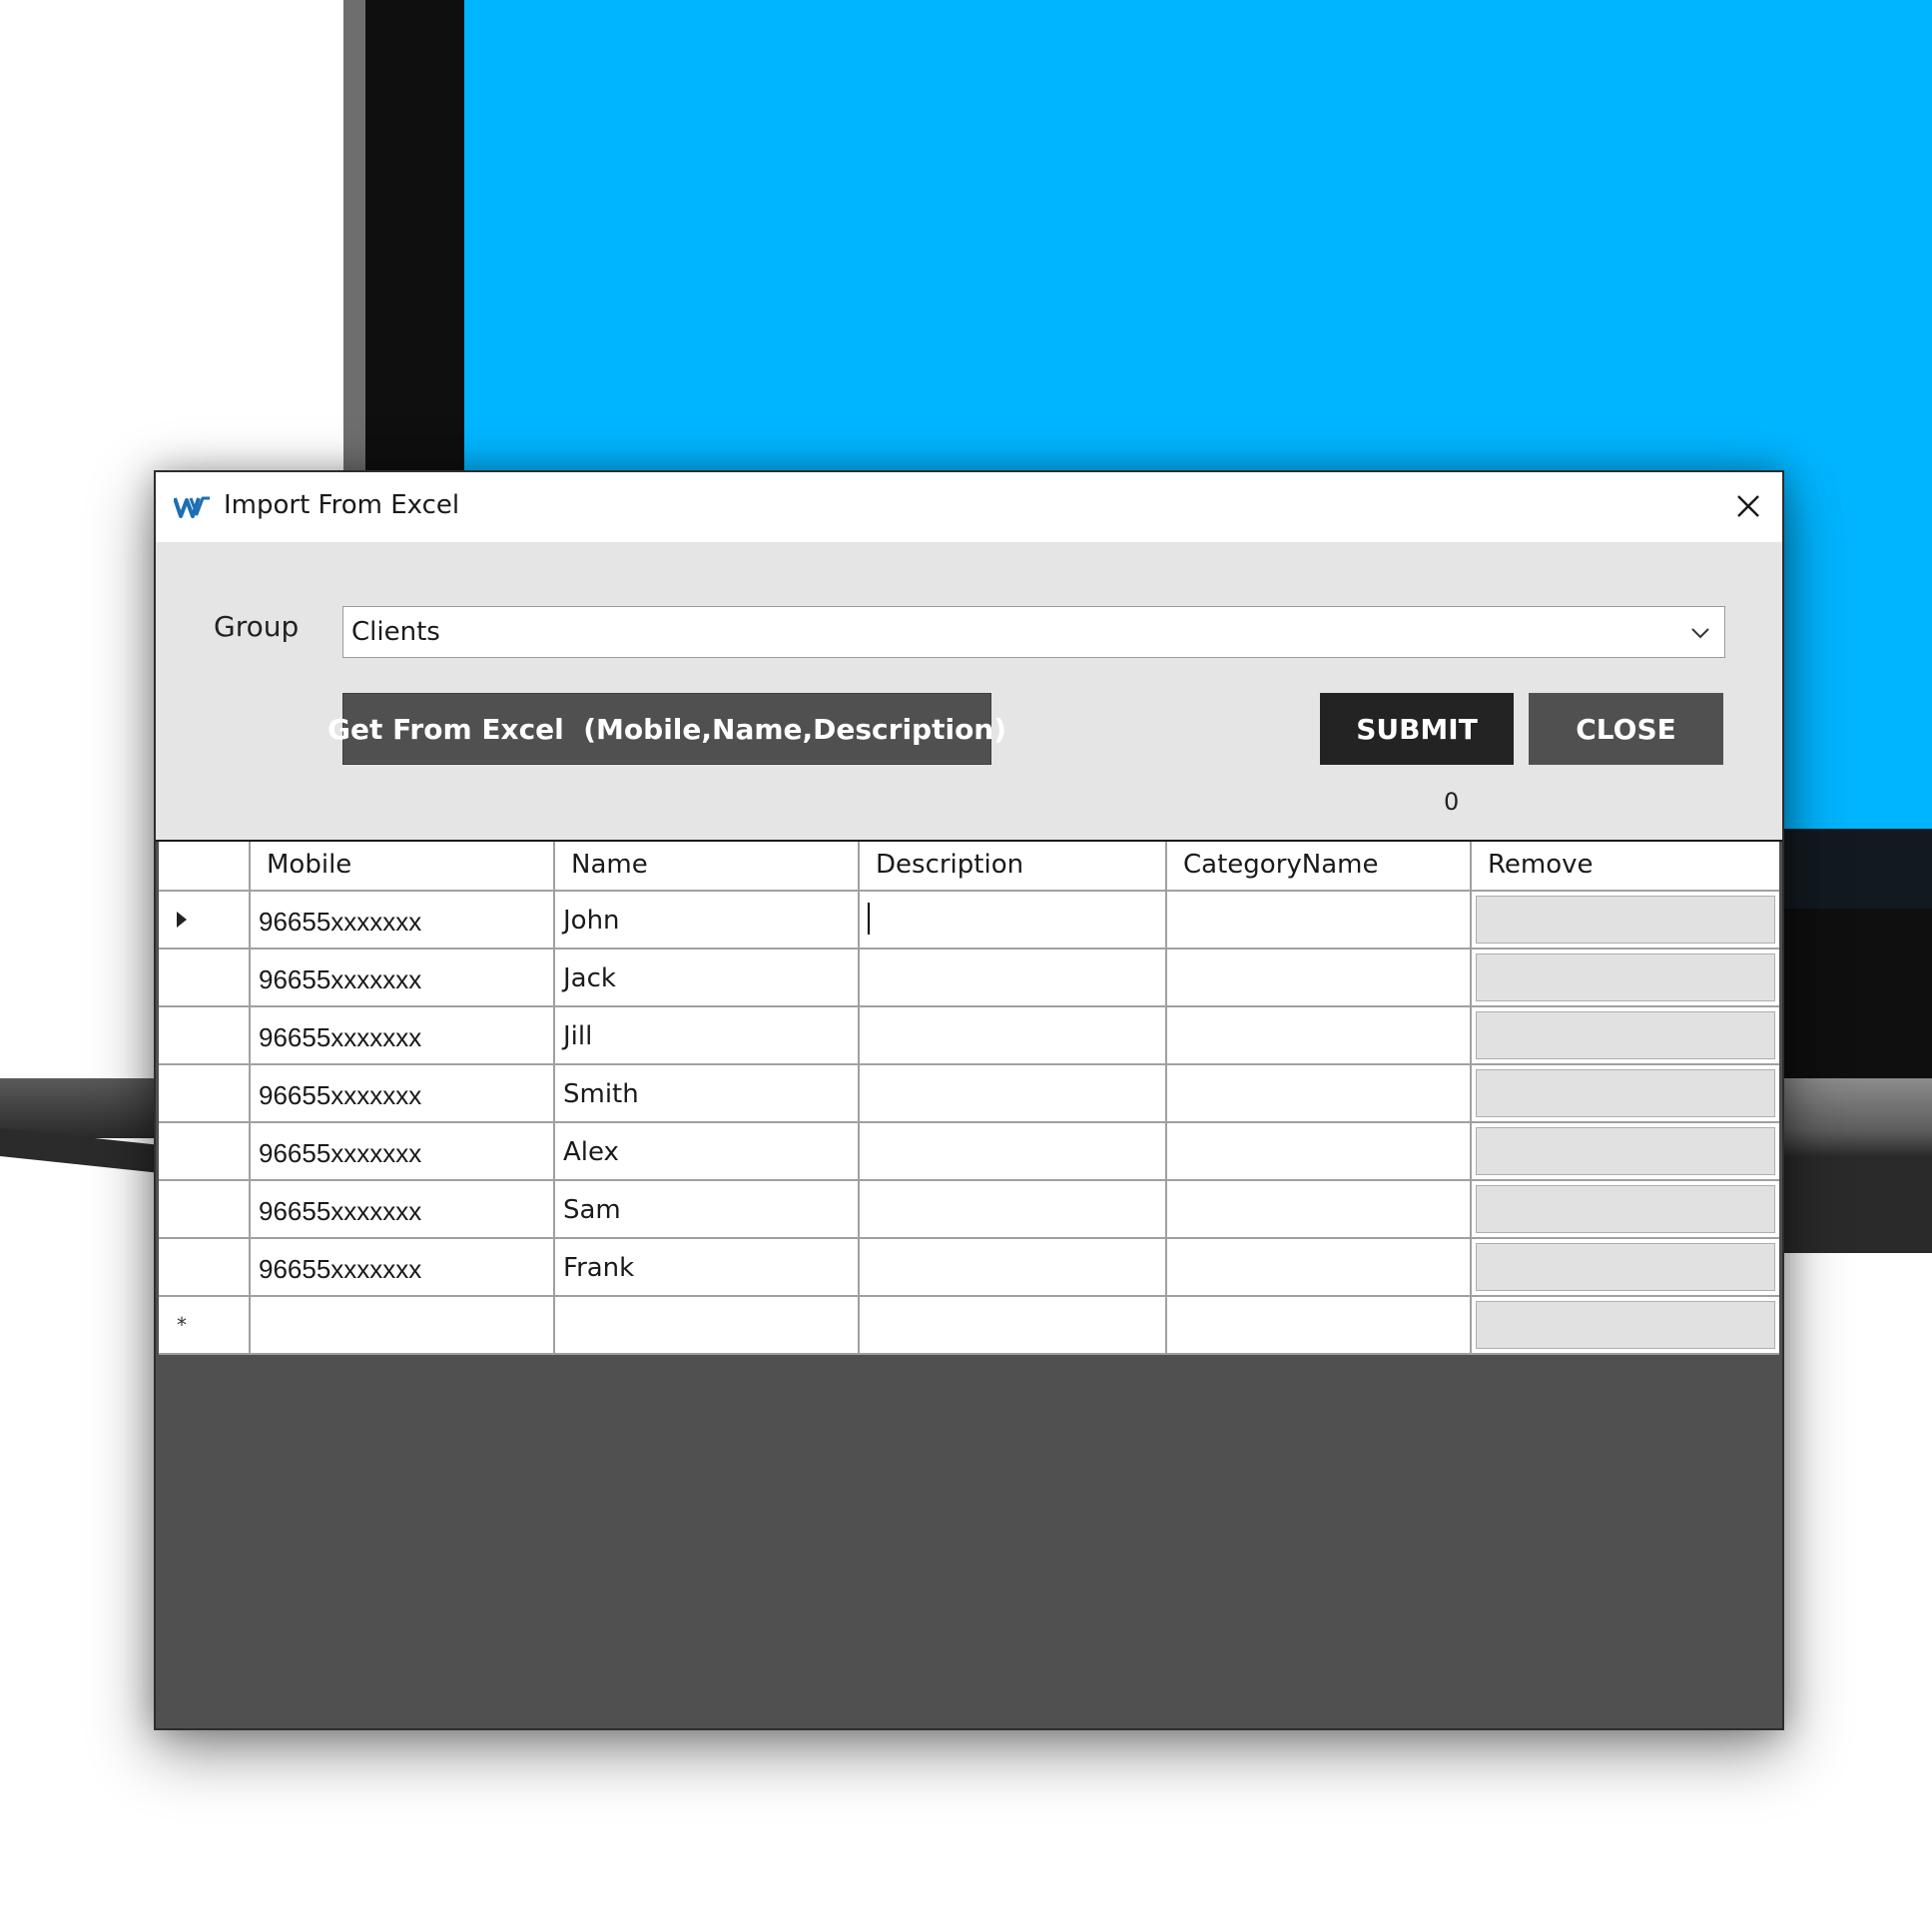 This screenshot has width=1932, height=1909. What do you see at coordinates (707, 921) in the screenshot?
I see `cell-name: John` at bounding box center [707, 921].